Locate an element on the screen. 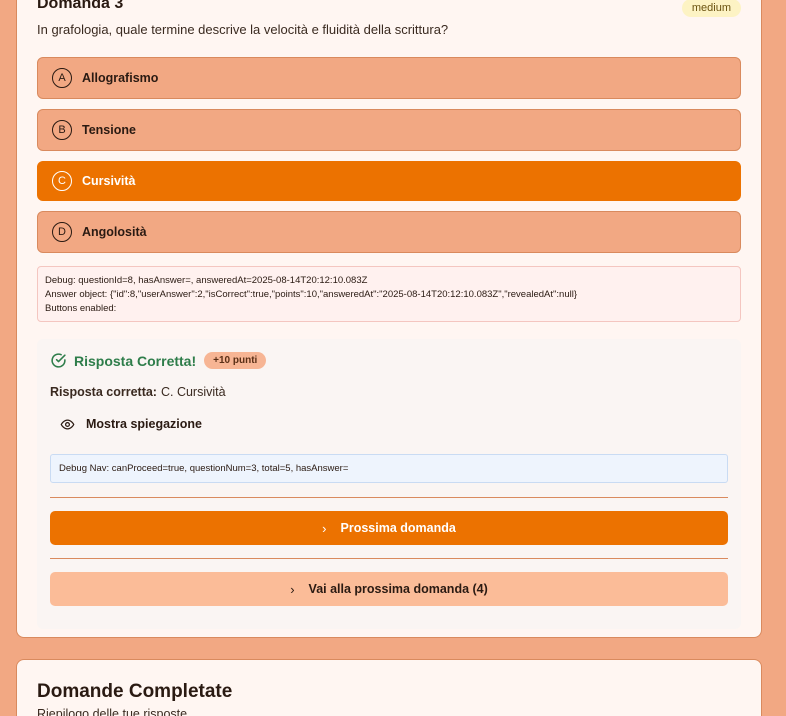  correct-answer-value: C. Cursività is located at coordinates (193, 392).